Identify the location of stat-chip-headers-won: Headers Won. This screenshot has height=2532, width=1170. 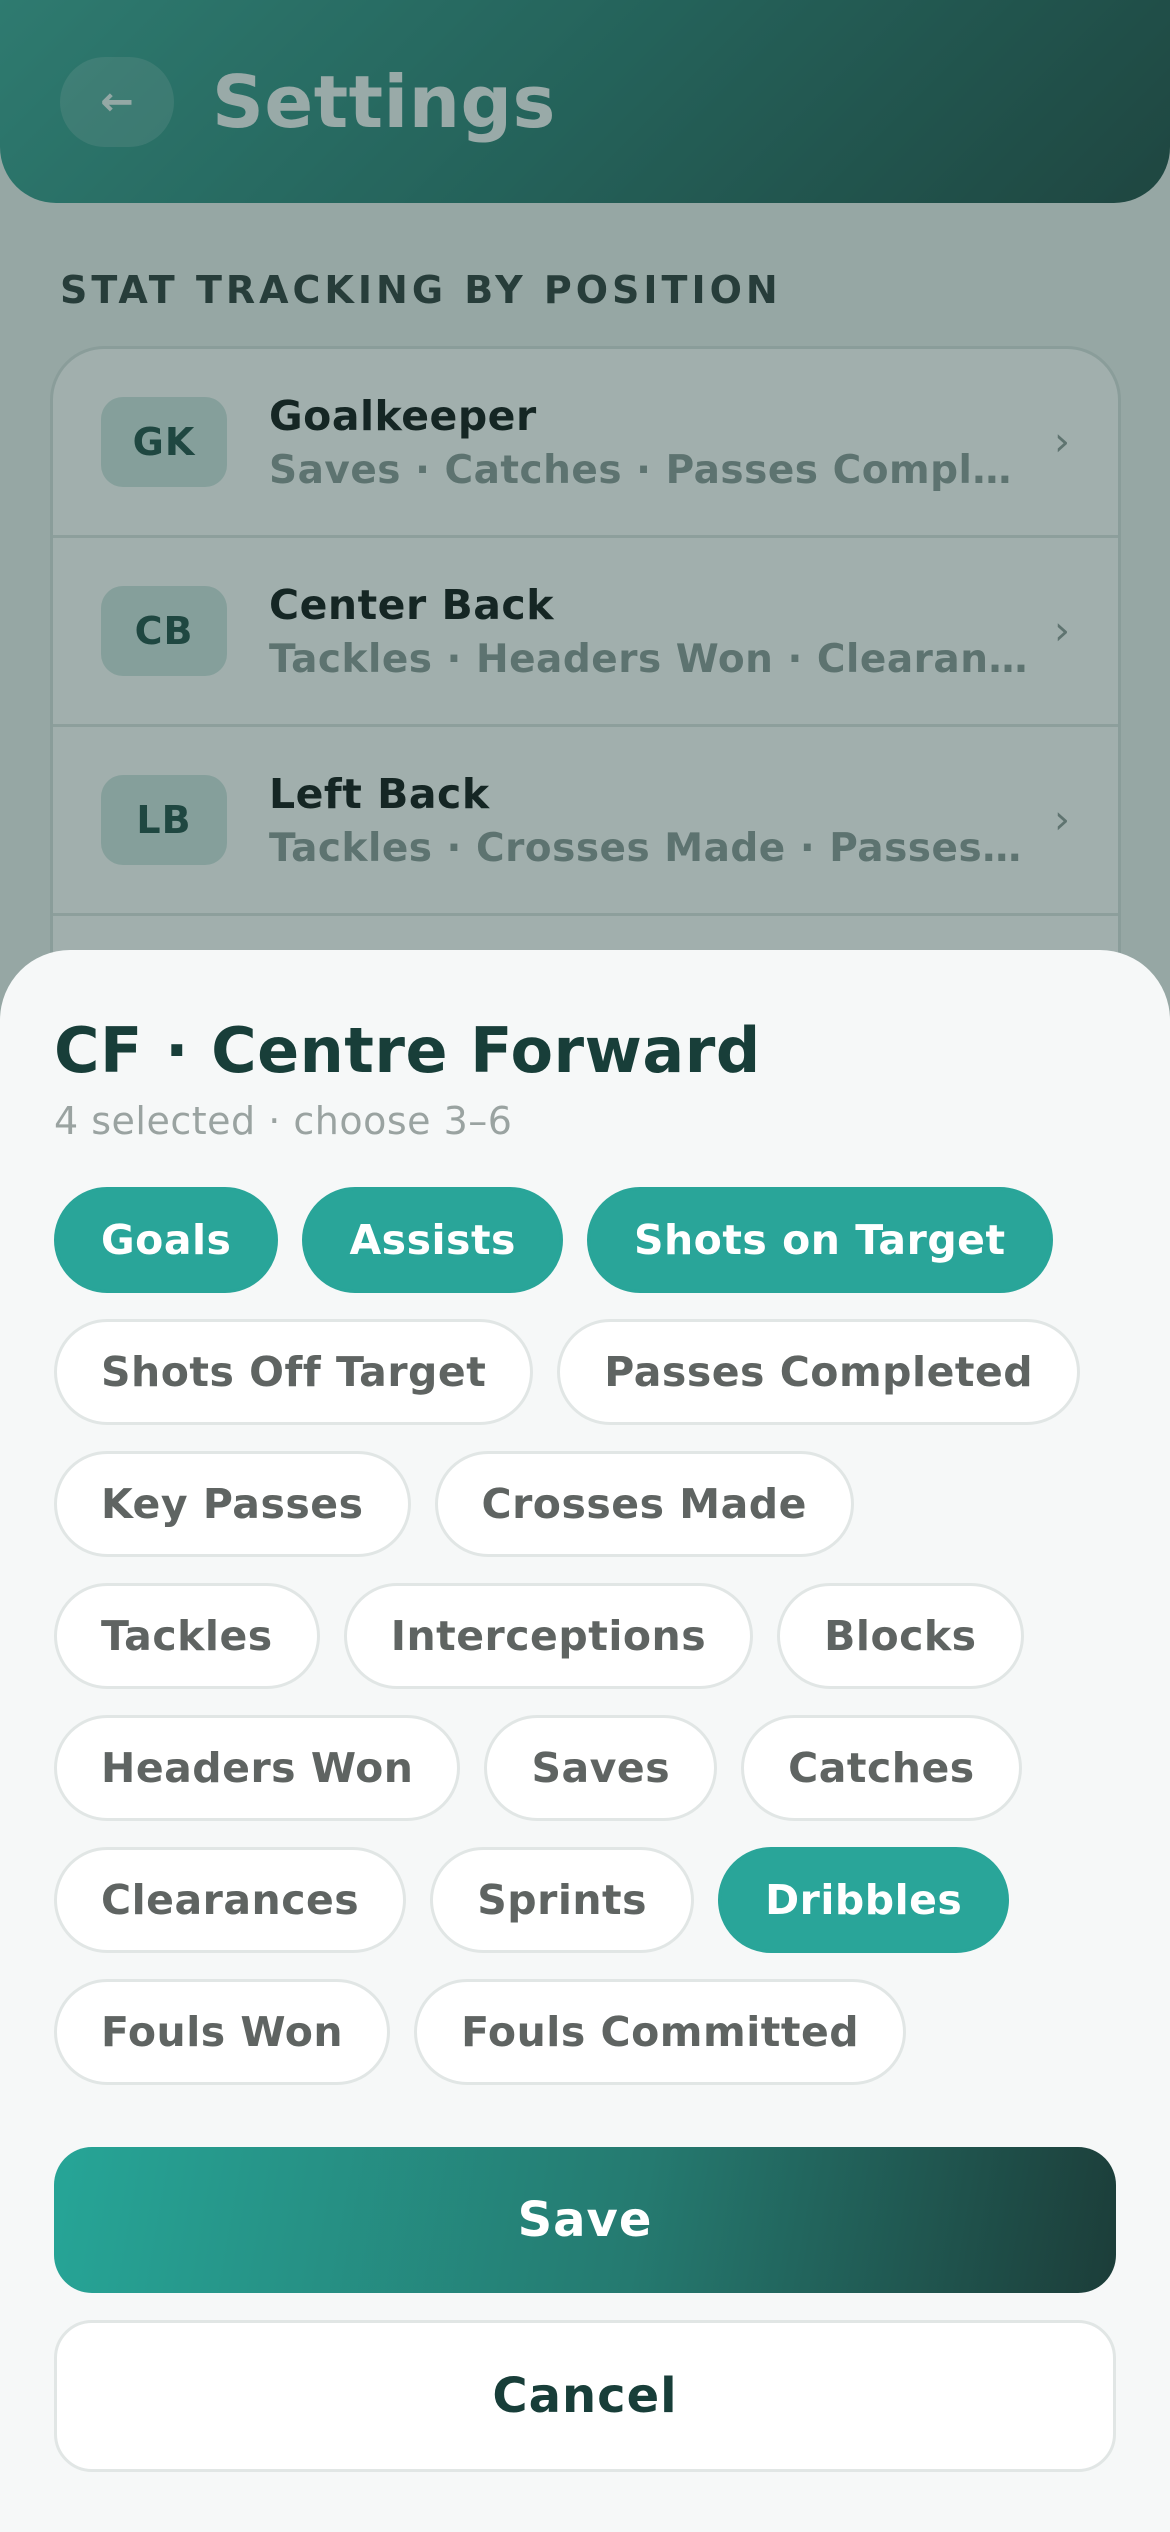
(257, 1768).